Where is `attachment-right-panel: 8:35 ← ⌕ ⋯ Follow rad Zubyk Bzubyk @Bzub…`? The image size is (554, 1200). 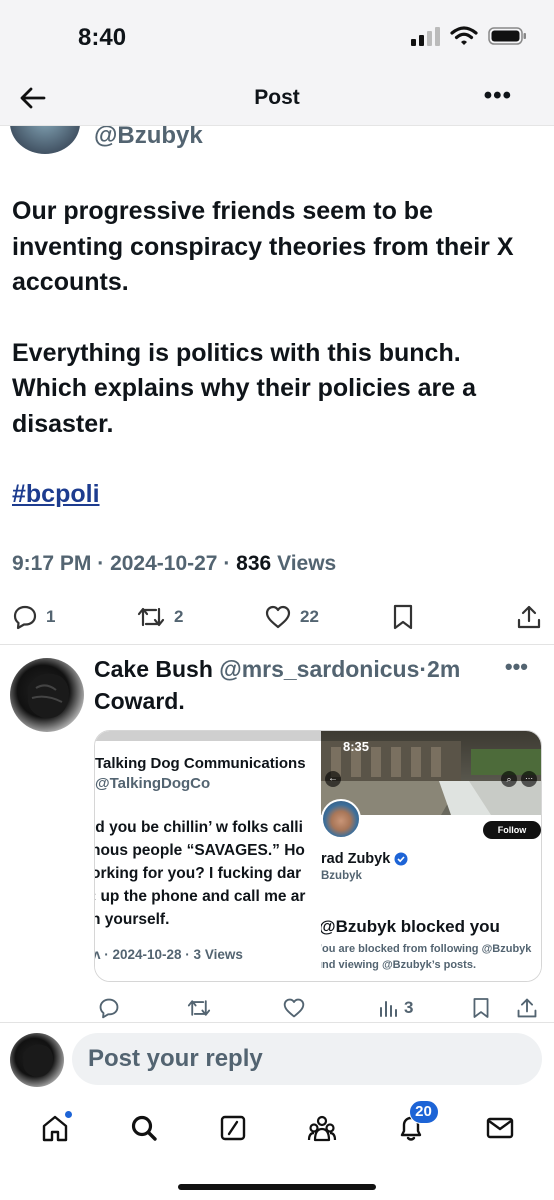 attachment-right-panel: 8:35 ← ⌕ ⋯ Follow rad Zubyk Bzubyk @Bzub… is located at coordinates (431, 856).